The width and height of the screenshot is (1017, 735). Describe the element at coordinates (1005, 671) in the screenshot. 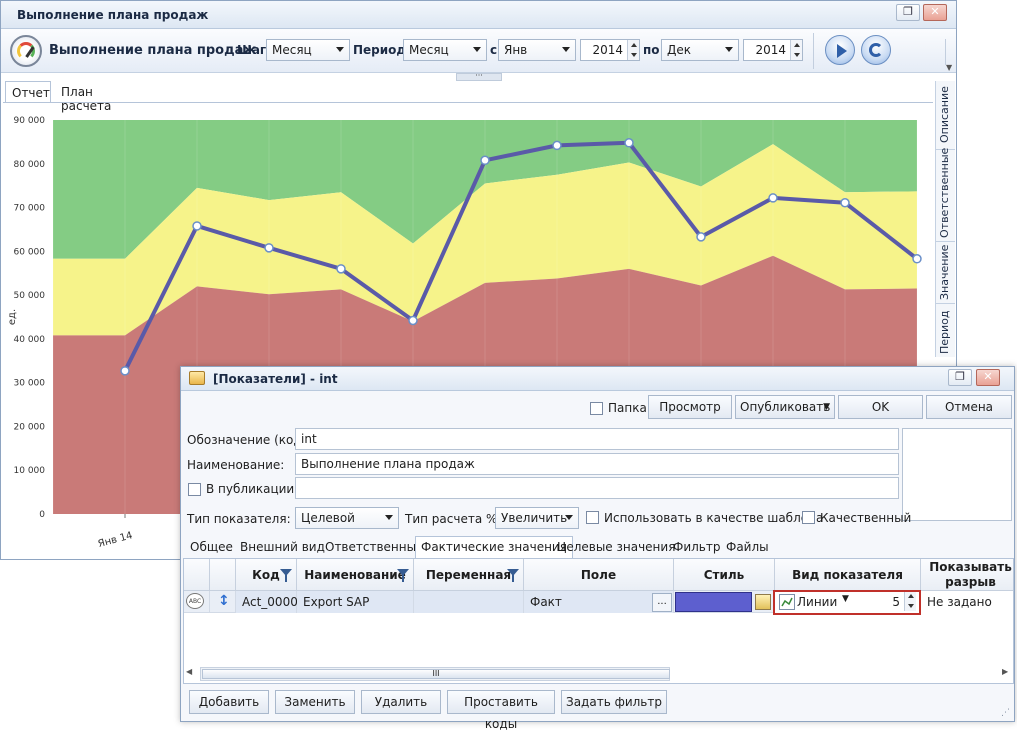

I see `scroll-right-icon: ▶` at that location.